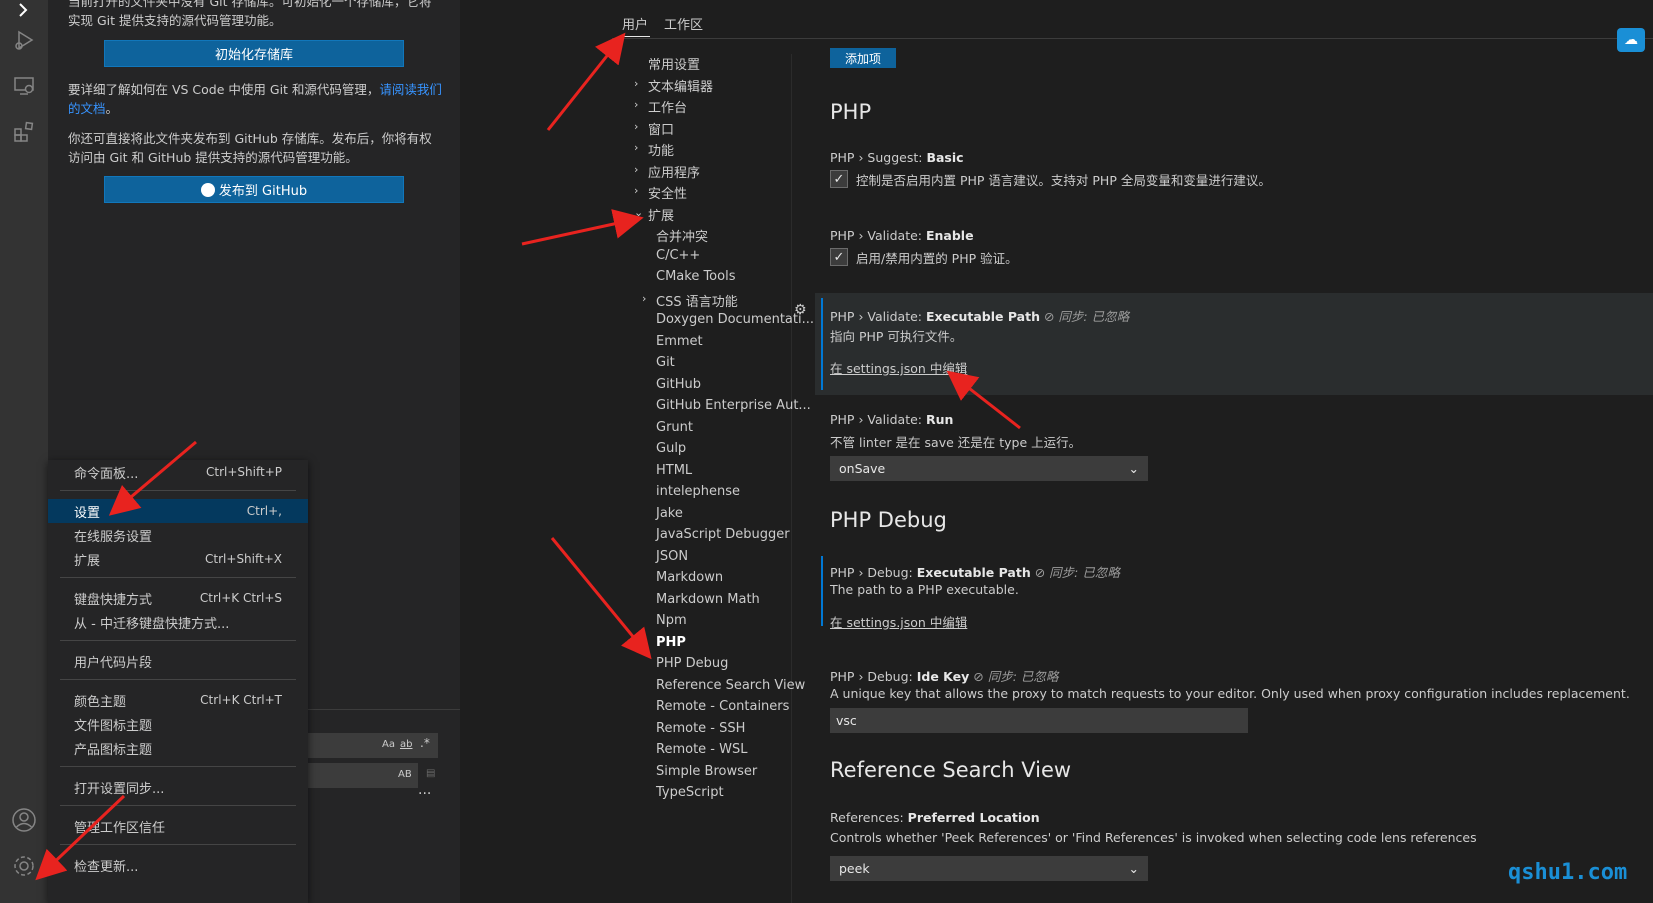  I want to click on arrow-to-php, so click(601, 598).